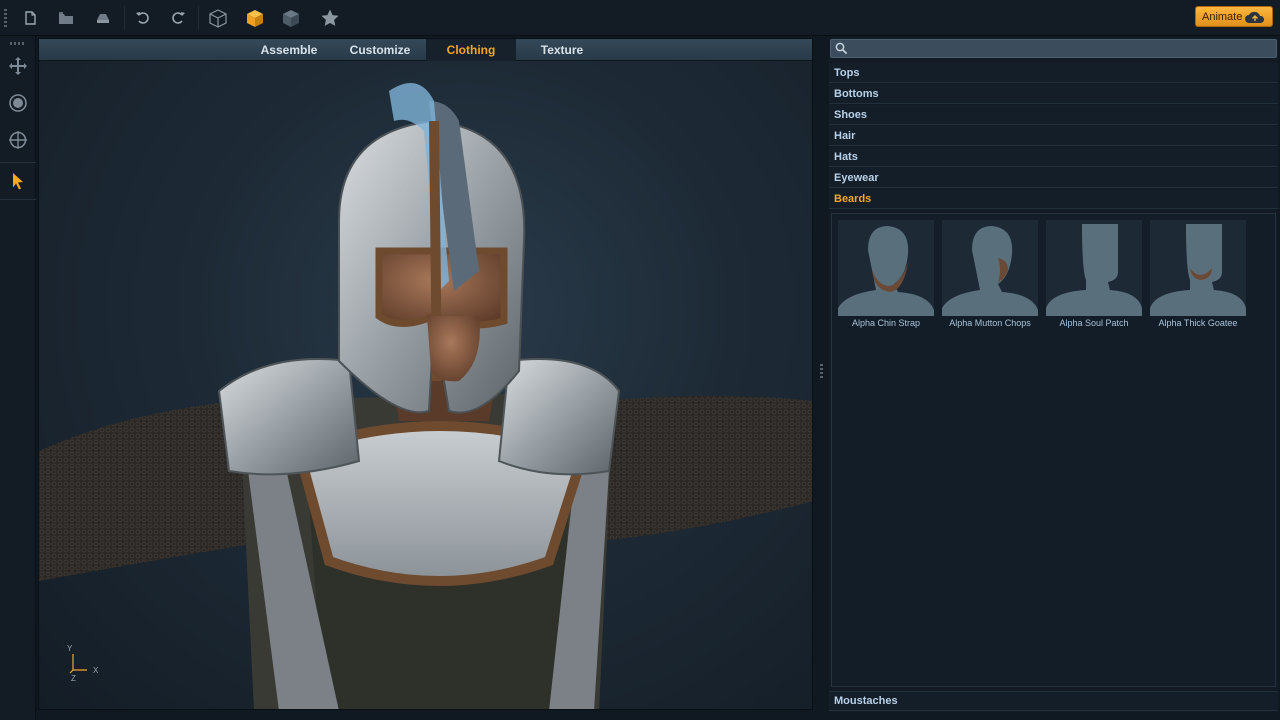  What do you see at coordinates (640, 18) in the screenshot?
I see `top-toolbar: Animate` at bounding box center [640, 18].